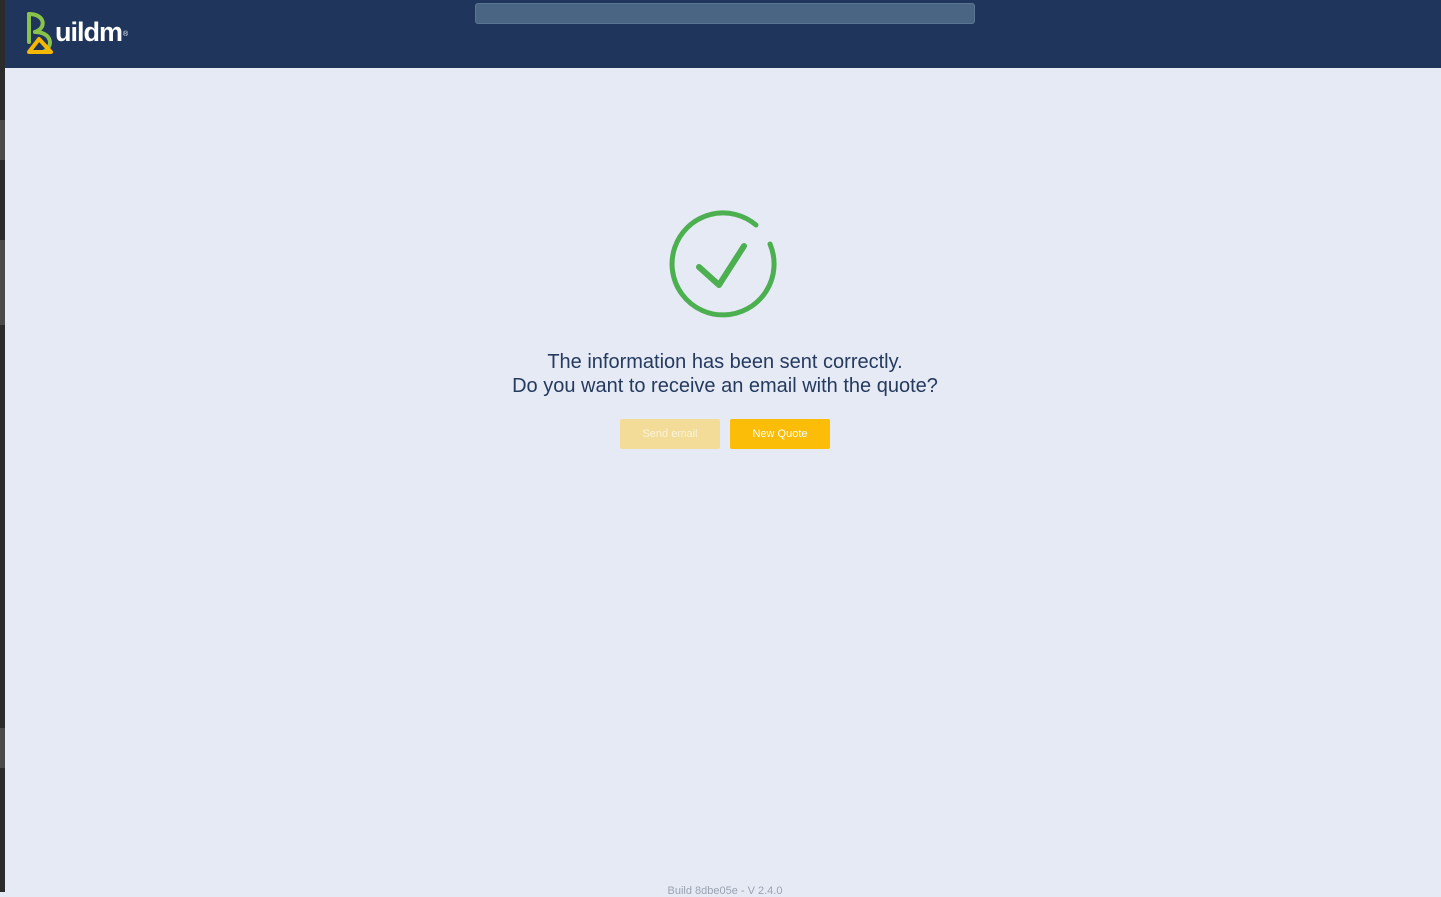  Describe the element at coordinates (725, 891) in the screenshot. I see `build-version-text: Build 8dbe05e - V 2.4.0` at that location.